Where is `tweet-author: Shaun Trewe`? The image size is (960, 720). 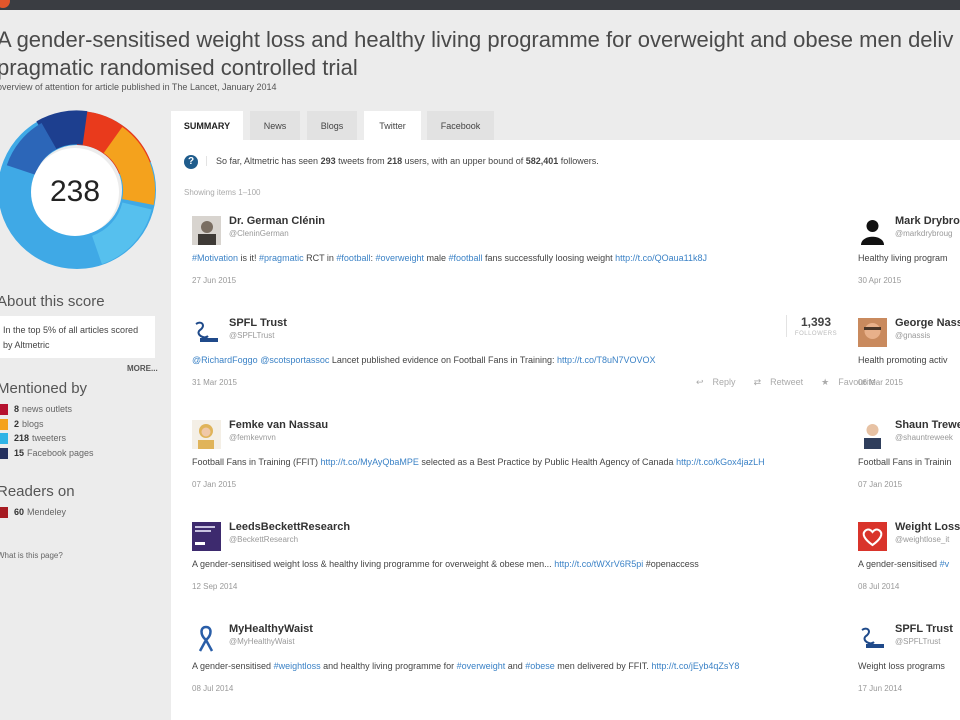
tweet-author: Shaun Trewe is located at coordinates (927, 425).